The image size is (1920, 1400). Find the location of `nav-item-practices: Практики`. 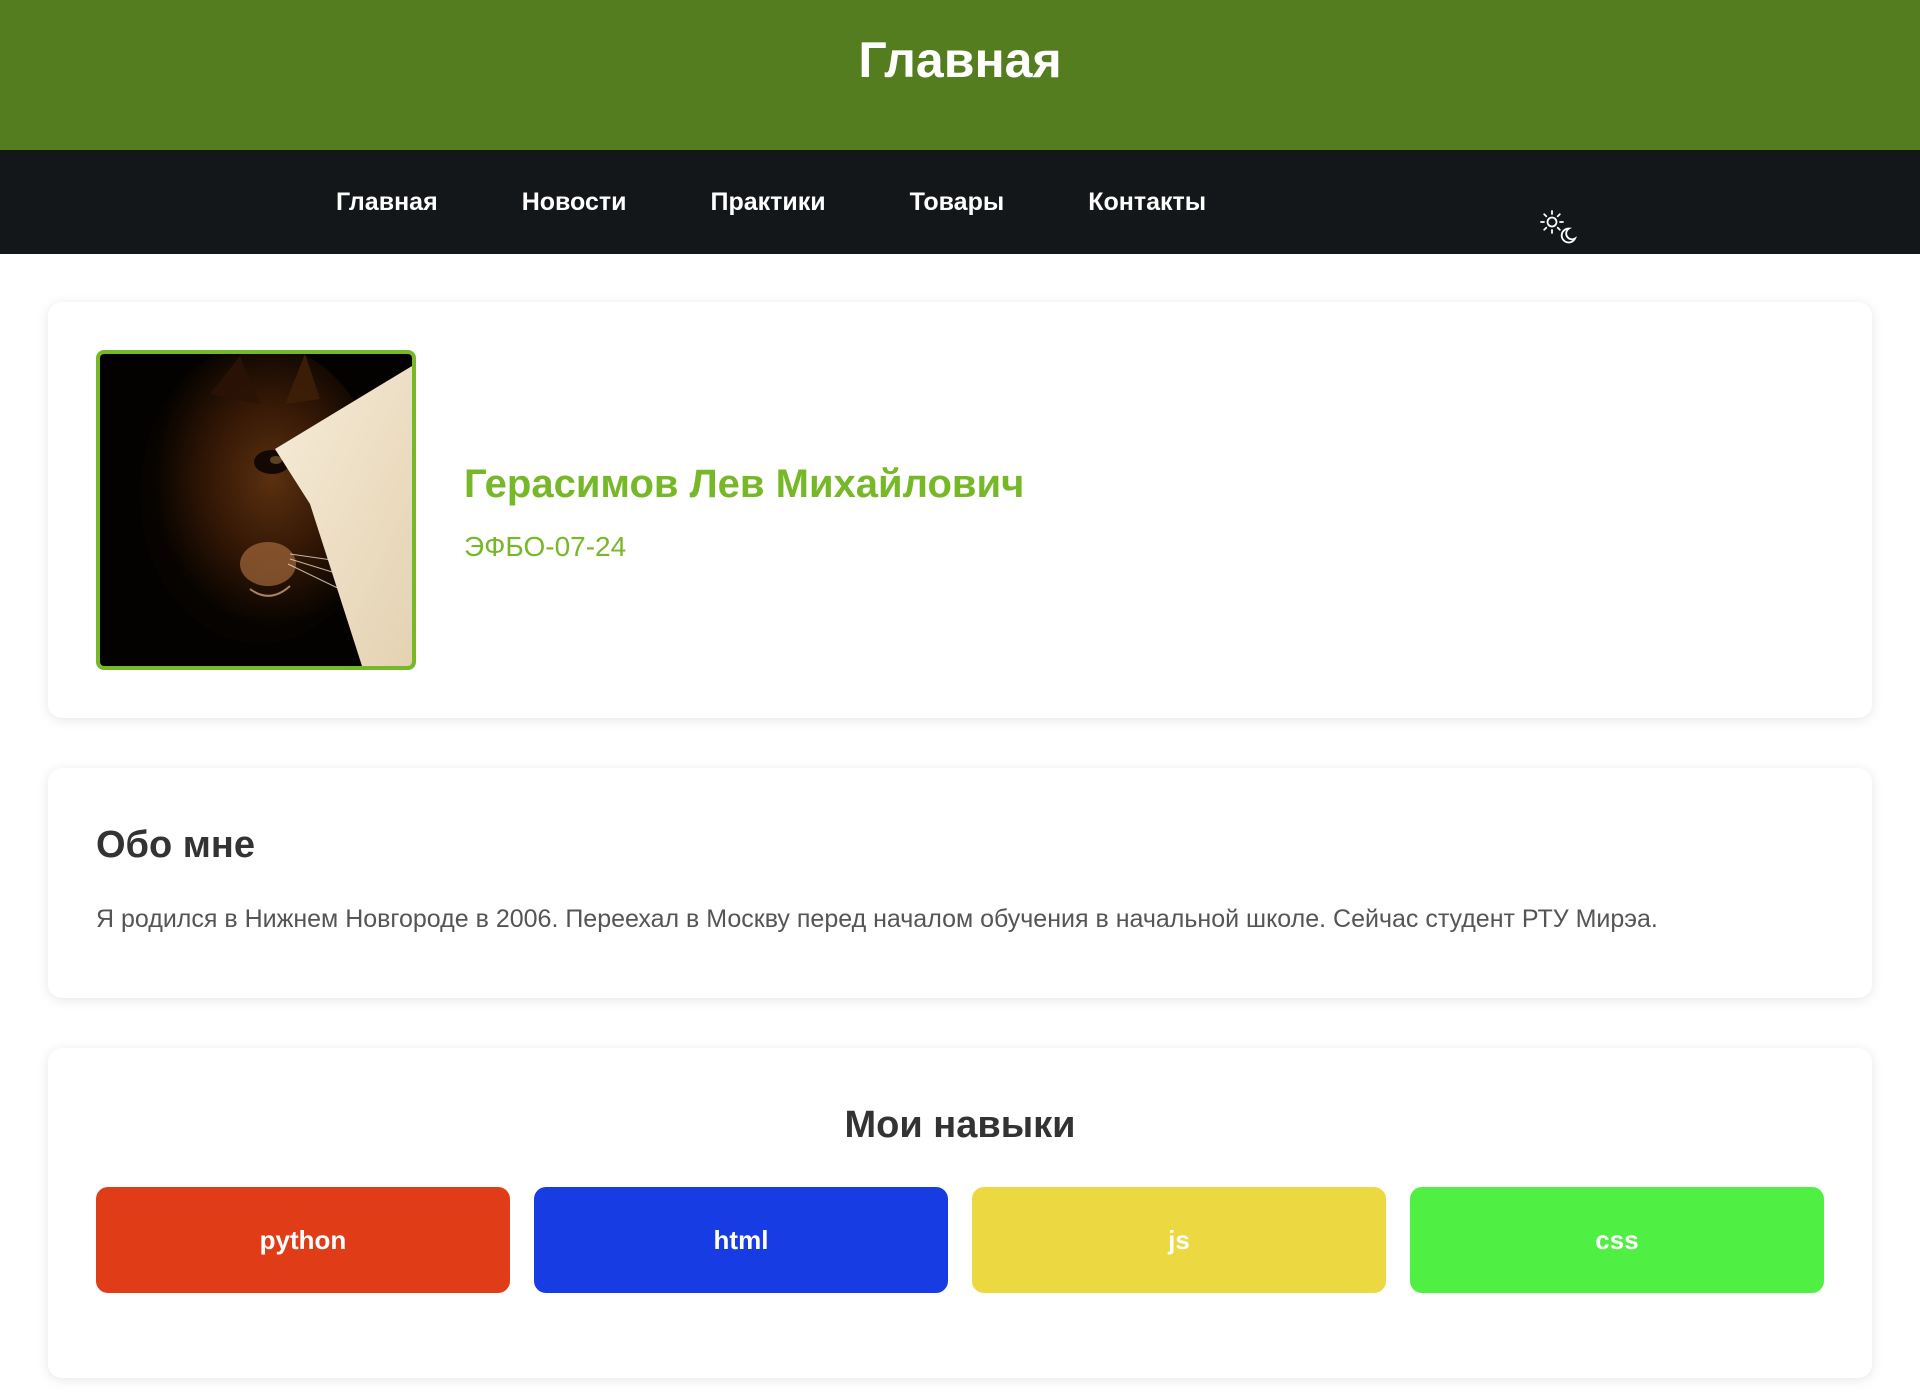

nav-item-practices: Практики is located at coordinates (768, 202).